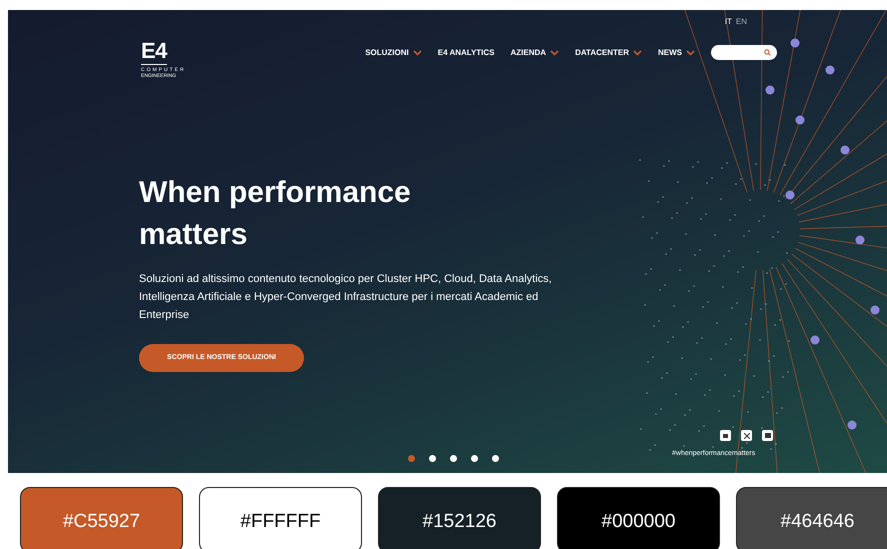 This screenshot has height=549, width=887. What do you see at coordinates (280, 518) in the screenshot?
I see `color-swatch: #FFFFFF` at bounding box center [280, 518].